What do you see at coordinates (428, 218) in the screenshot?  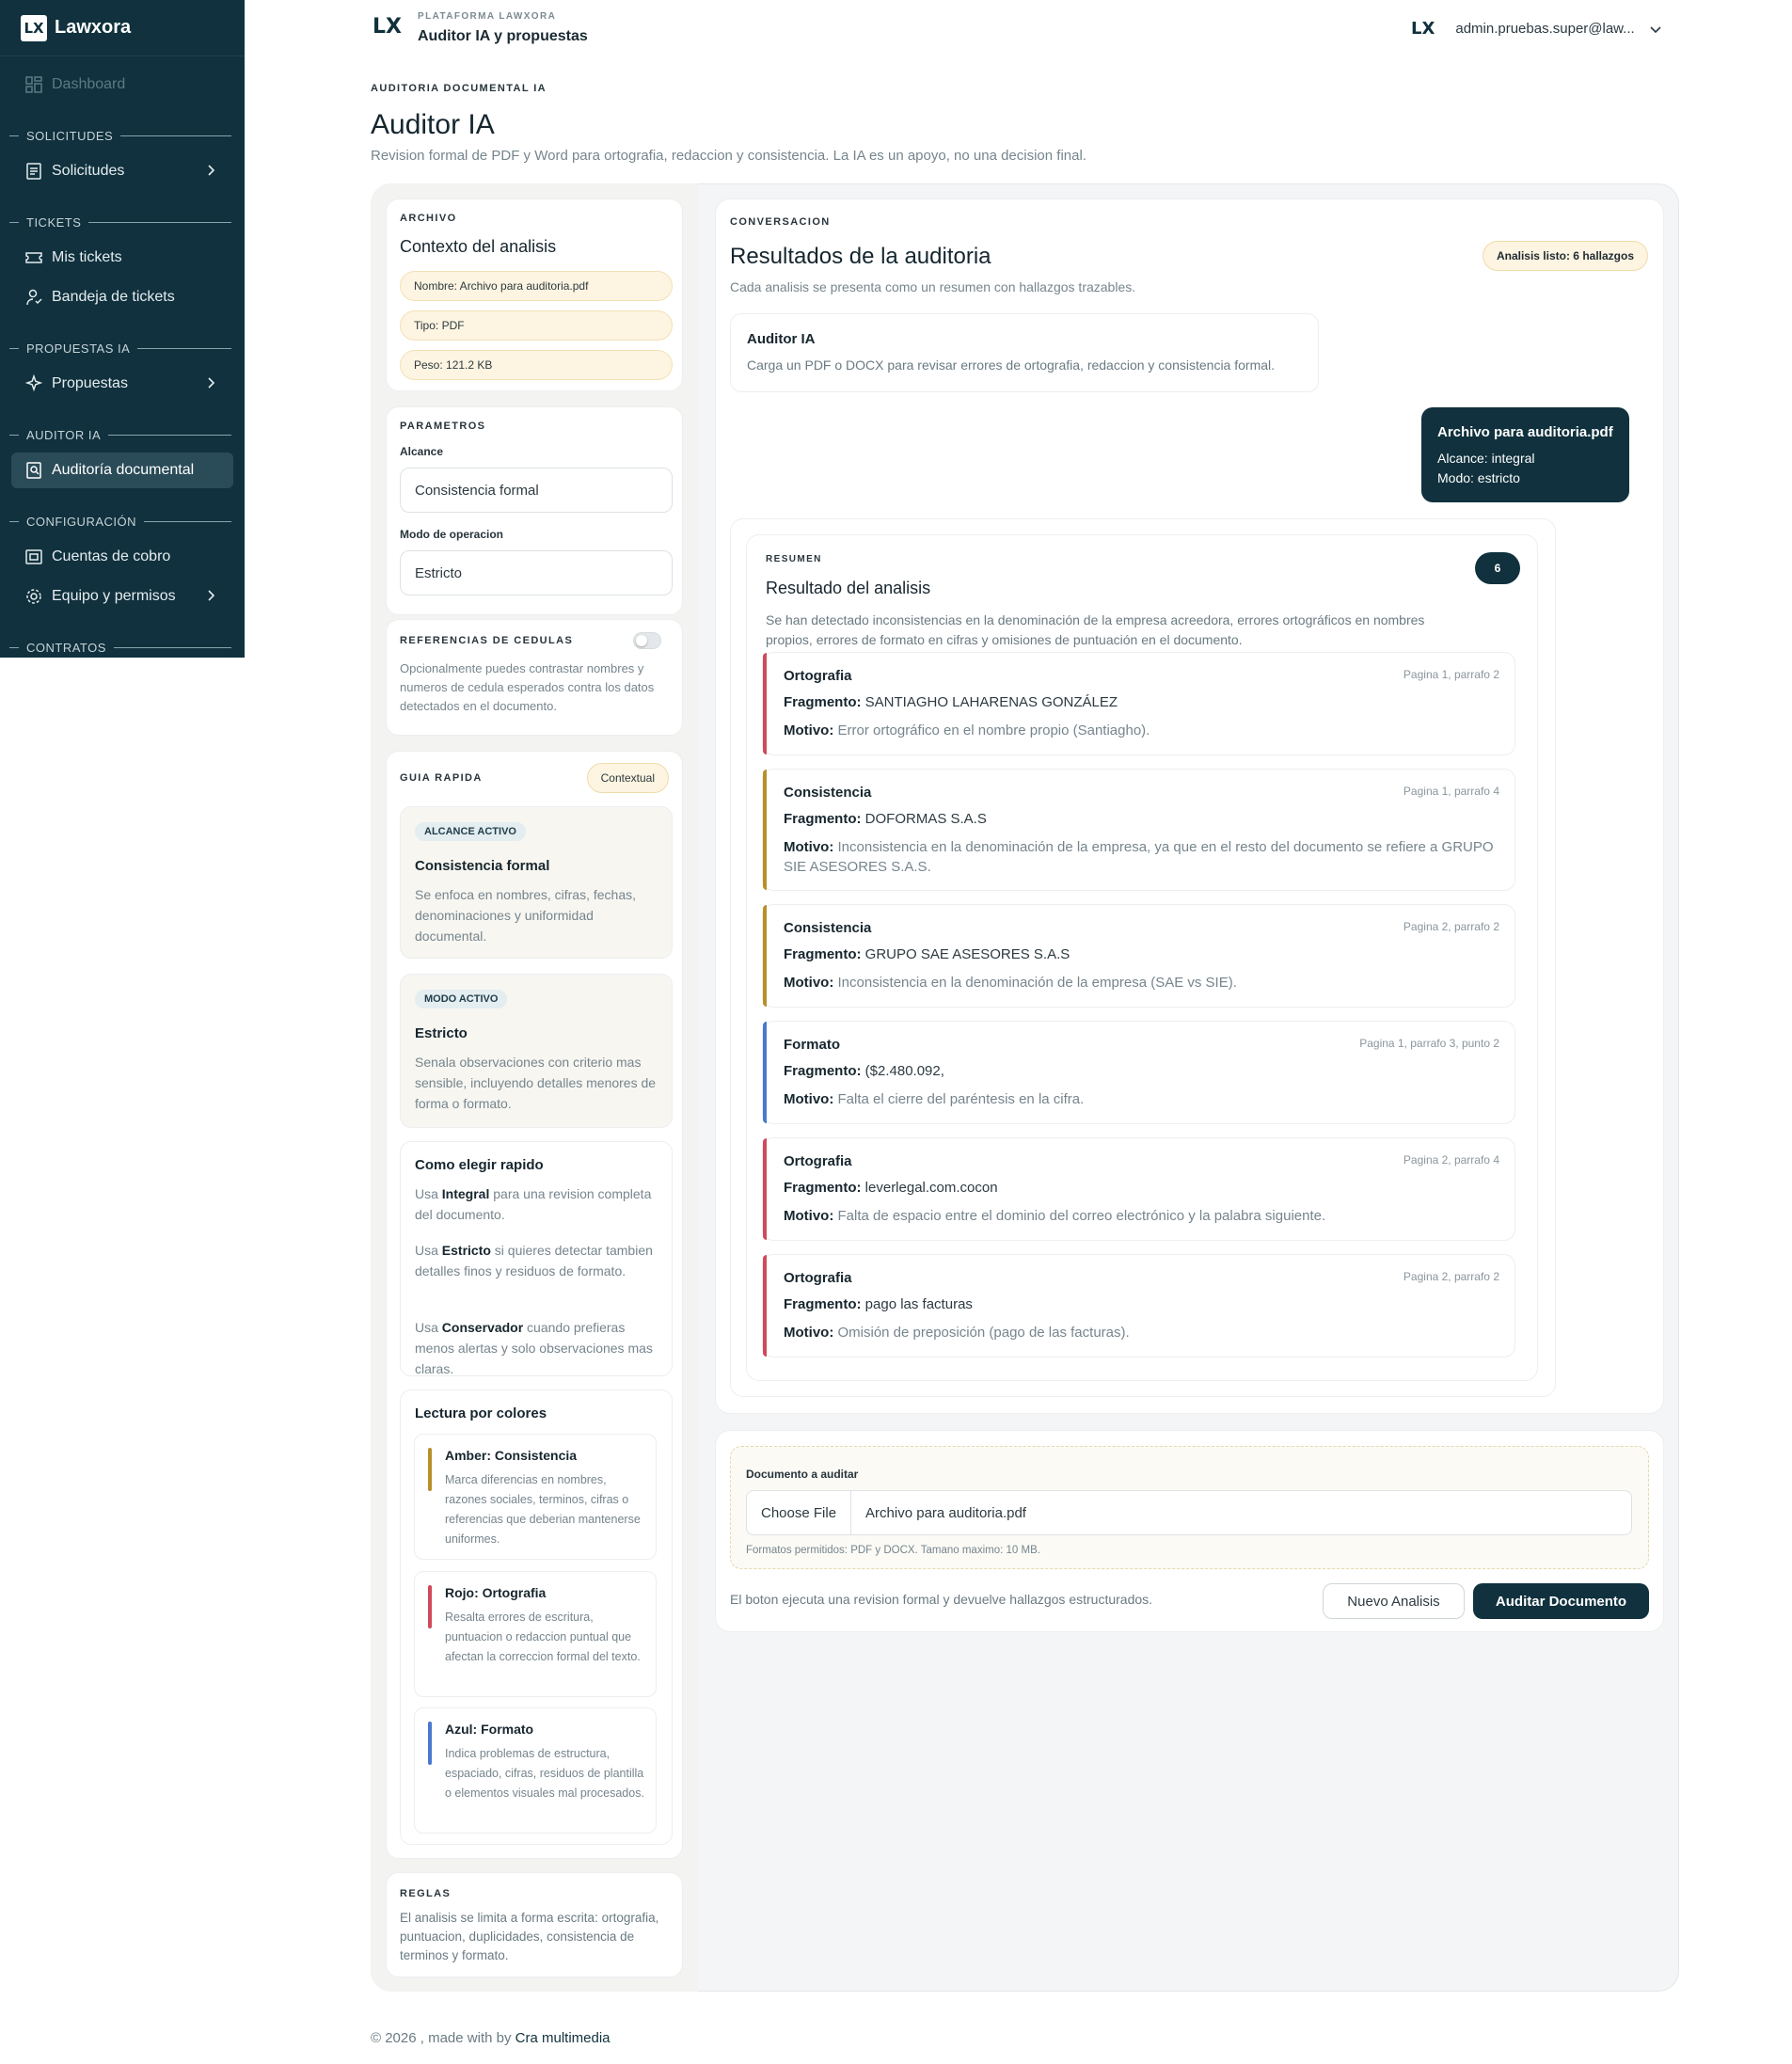 I see `archivo-kicker: ARCHIVO` at bounding box center [428, 218].